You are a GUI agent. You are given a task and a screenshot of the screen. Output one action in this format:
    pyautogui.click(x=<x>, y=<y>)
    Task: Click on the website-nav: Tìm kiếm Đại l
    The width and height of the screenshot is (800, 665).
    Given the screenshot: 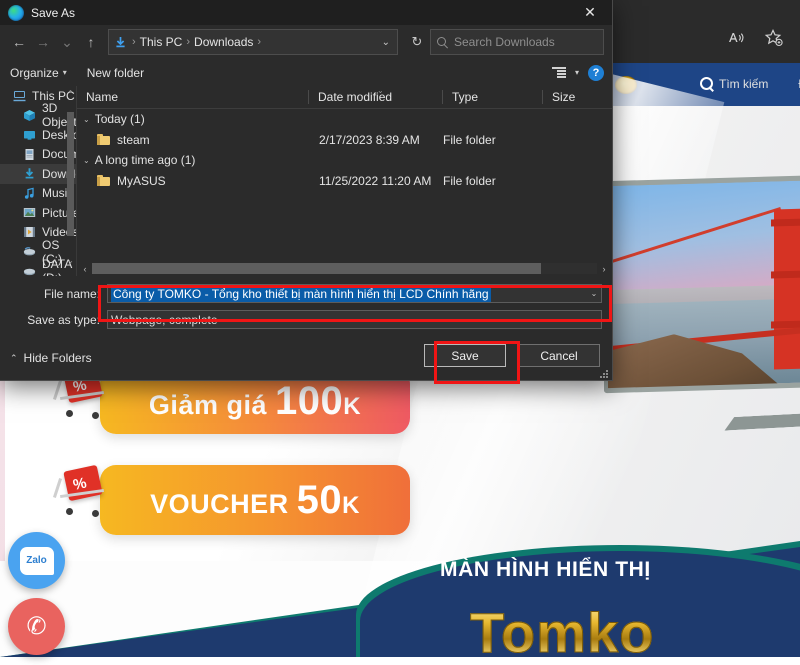 What is the action you would take?
    pyautogui.click(x=744, y=84)
    